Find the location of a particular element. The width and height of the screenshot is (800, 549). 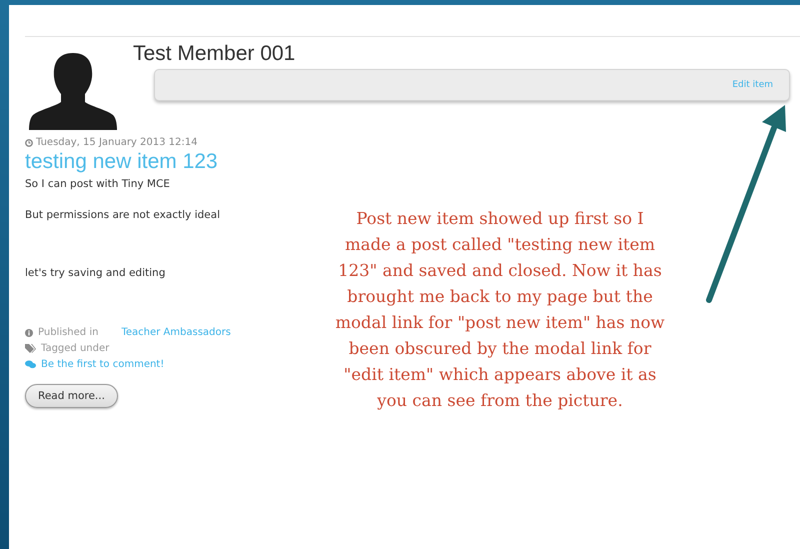

meta-label: Published in is located at coordinates (68, 332).